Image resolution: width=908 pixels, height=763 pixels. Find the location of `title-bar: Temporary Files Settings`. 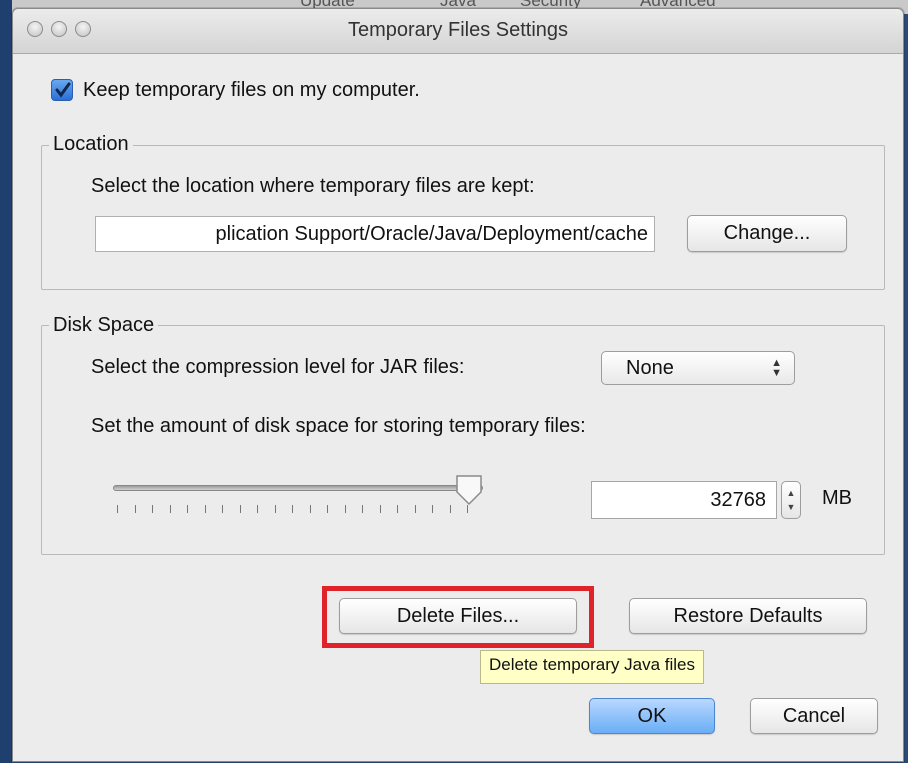

title-bar: Temporary Files Settings is located at coordinates (458, 31).